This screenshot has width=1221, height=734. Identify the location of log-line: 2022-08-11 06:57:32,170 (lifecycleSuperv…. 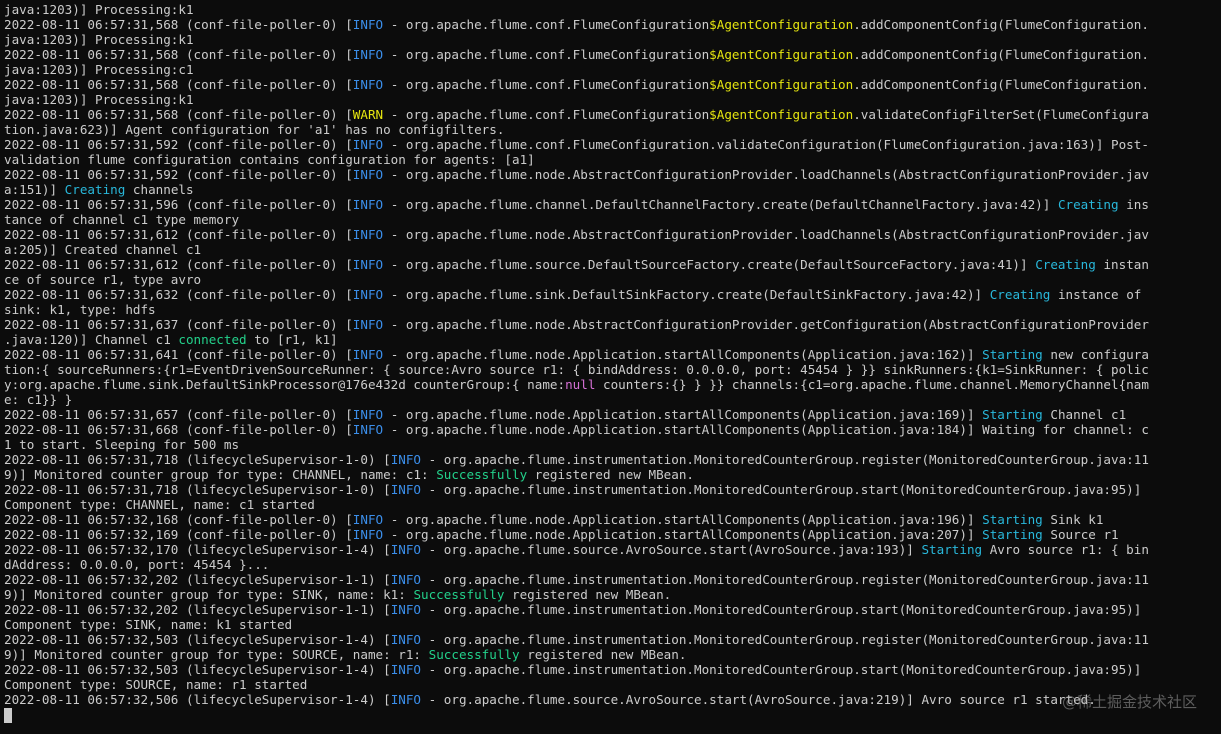
(612, 549).